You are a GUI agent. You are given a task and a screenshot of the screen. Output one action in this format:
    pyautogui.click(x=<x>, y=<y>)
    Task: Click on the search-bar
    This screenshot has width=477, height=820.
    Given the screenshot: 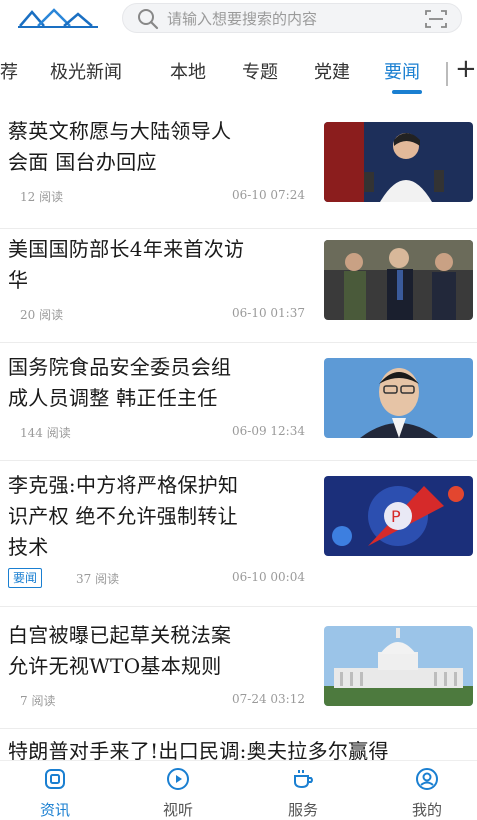 What is the action you would take?
    pyautogui.click(x=292, y=18)
    